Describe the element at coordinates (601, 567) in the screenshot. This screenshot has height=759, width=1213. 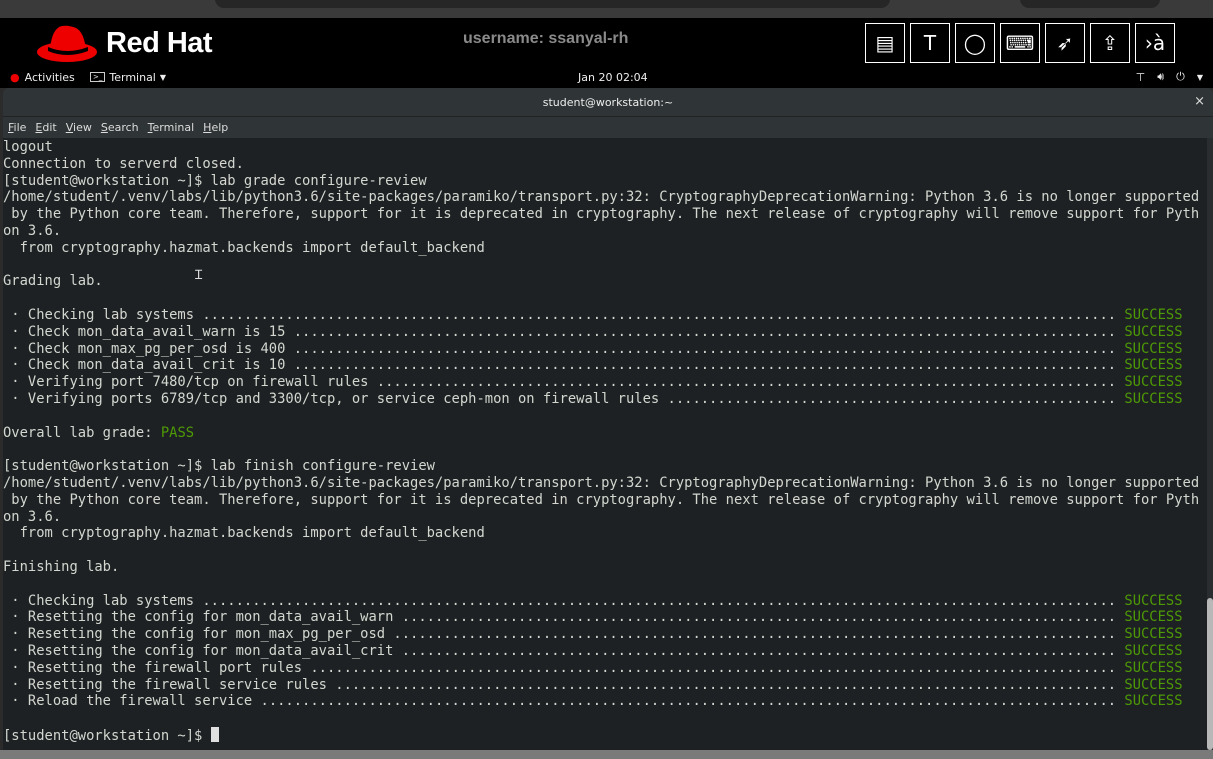
I see `terminal-line: Finishing lab.` at that location.